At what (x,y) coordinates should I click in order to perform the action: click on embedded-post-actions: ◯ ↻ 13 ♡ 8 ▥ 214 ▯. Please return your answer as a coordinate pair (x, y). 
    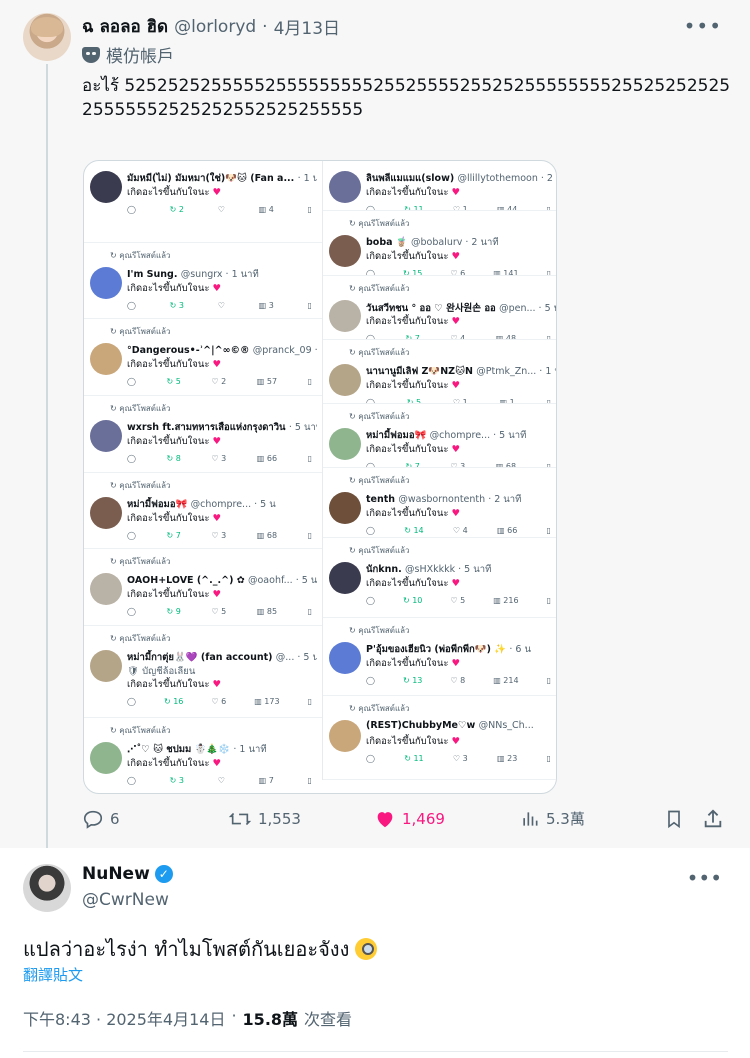
    Looking at the image, I should click on (458, 680).